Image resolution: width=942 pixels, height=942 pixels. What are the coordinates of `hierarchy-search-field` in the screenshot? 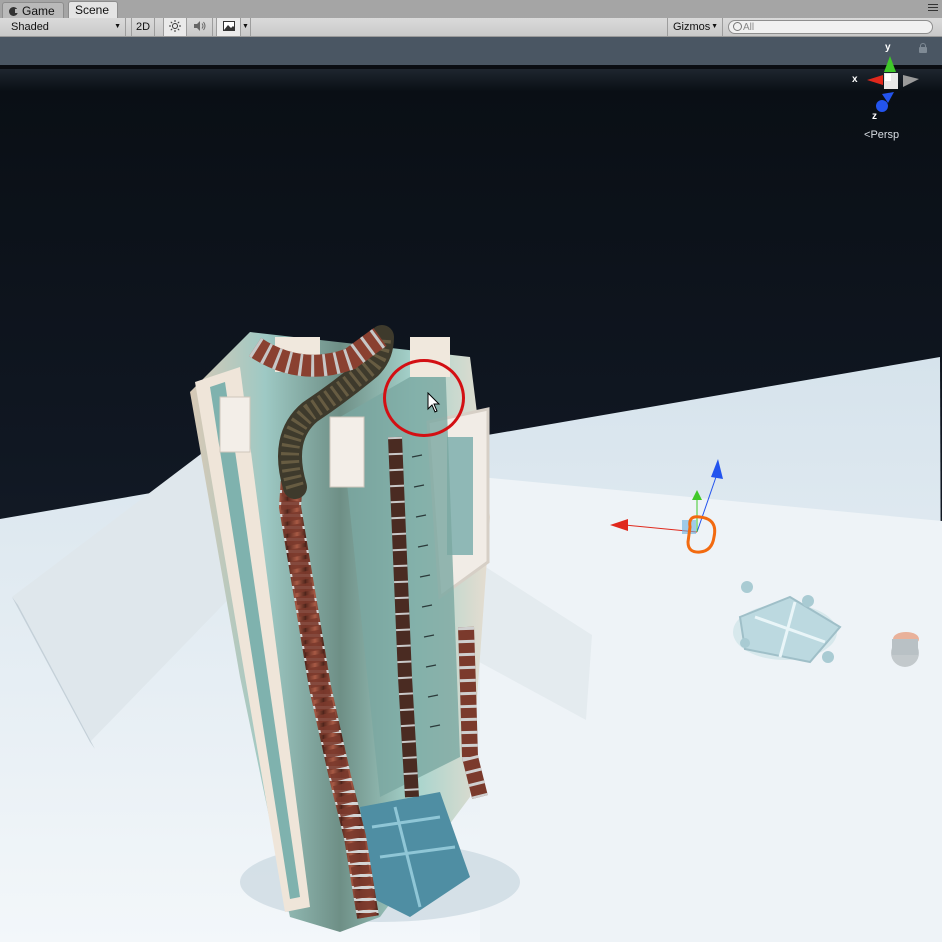 It's located at (830, 27).